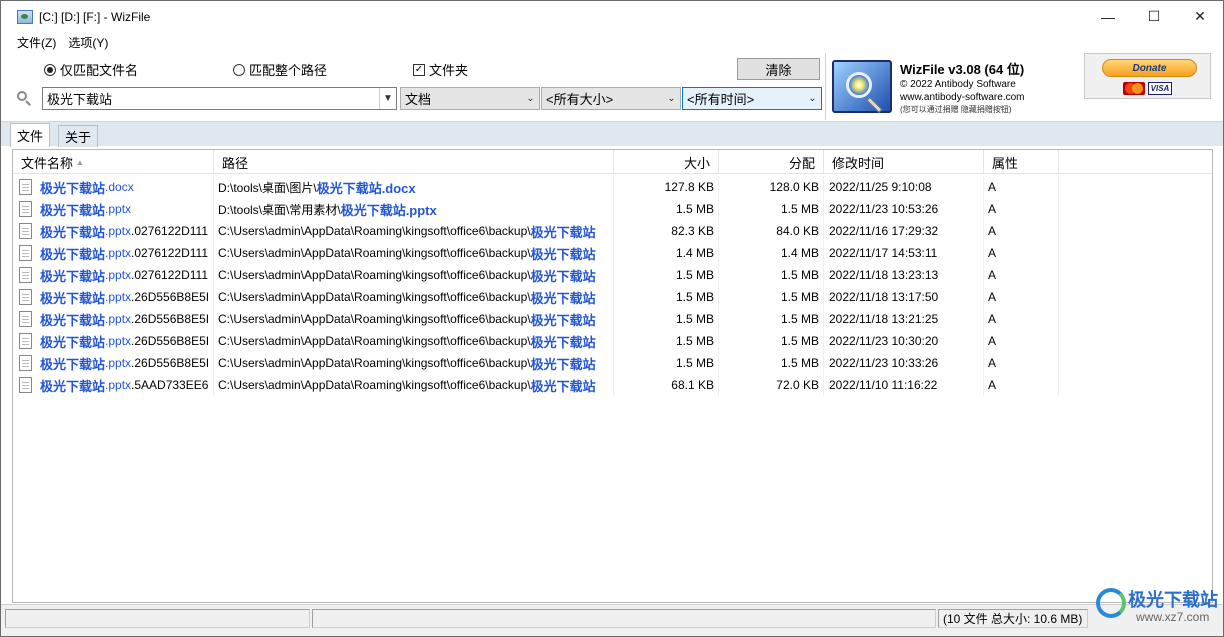 This screenshot has height=637, width=1224. I want to click on folders-checkbox-label: 文件夹, so click(449, 70).